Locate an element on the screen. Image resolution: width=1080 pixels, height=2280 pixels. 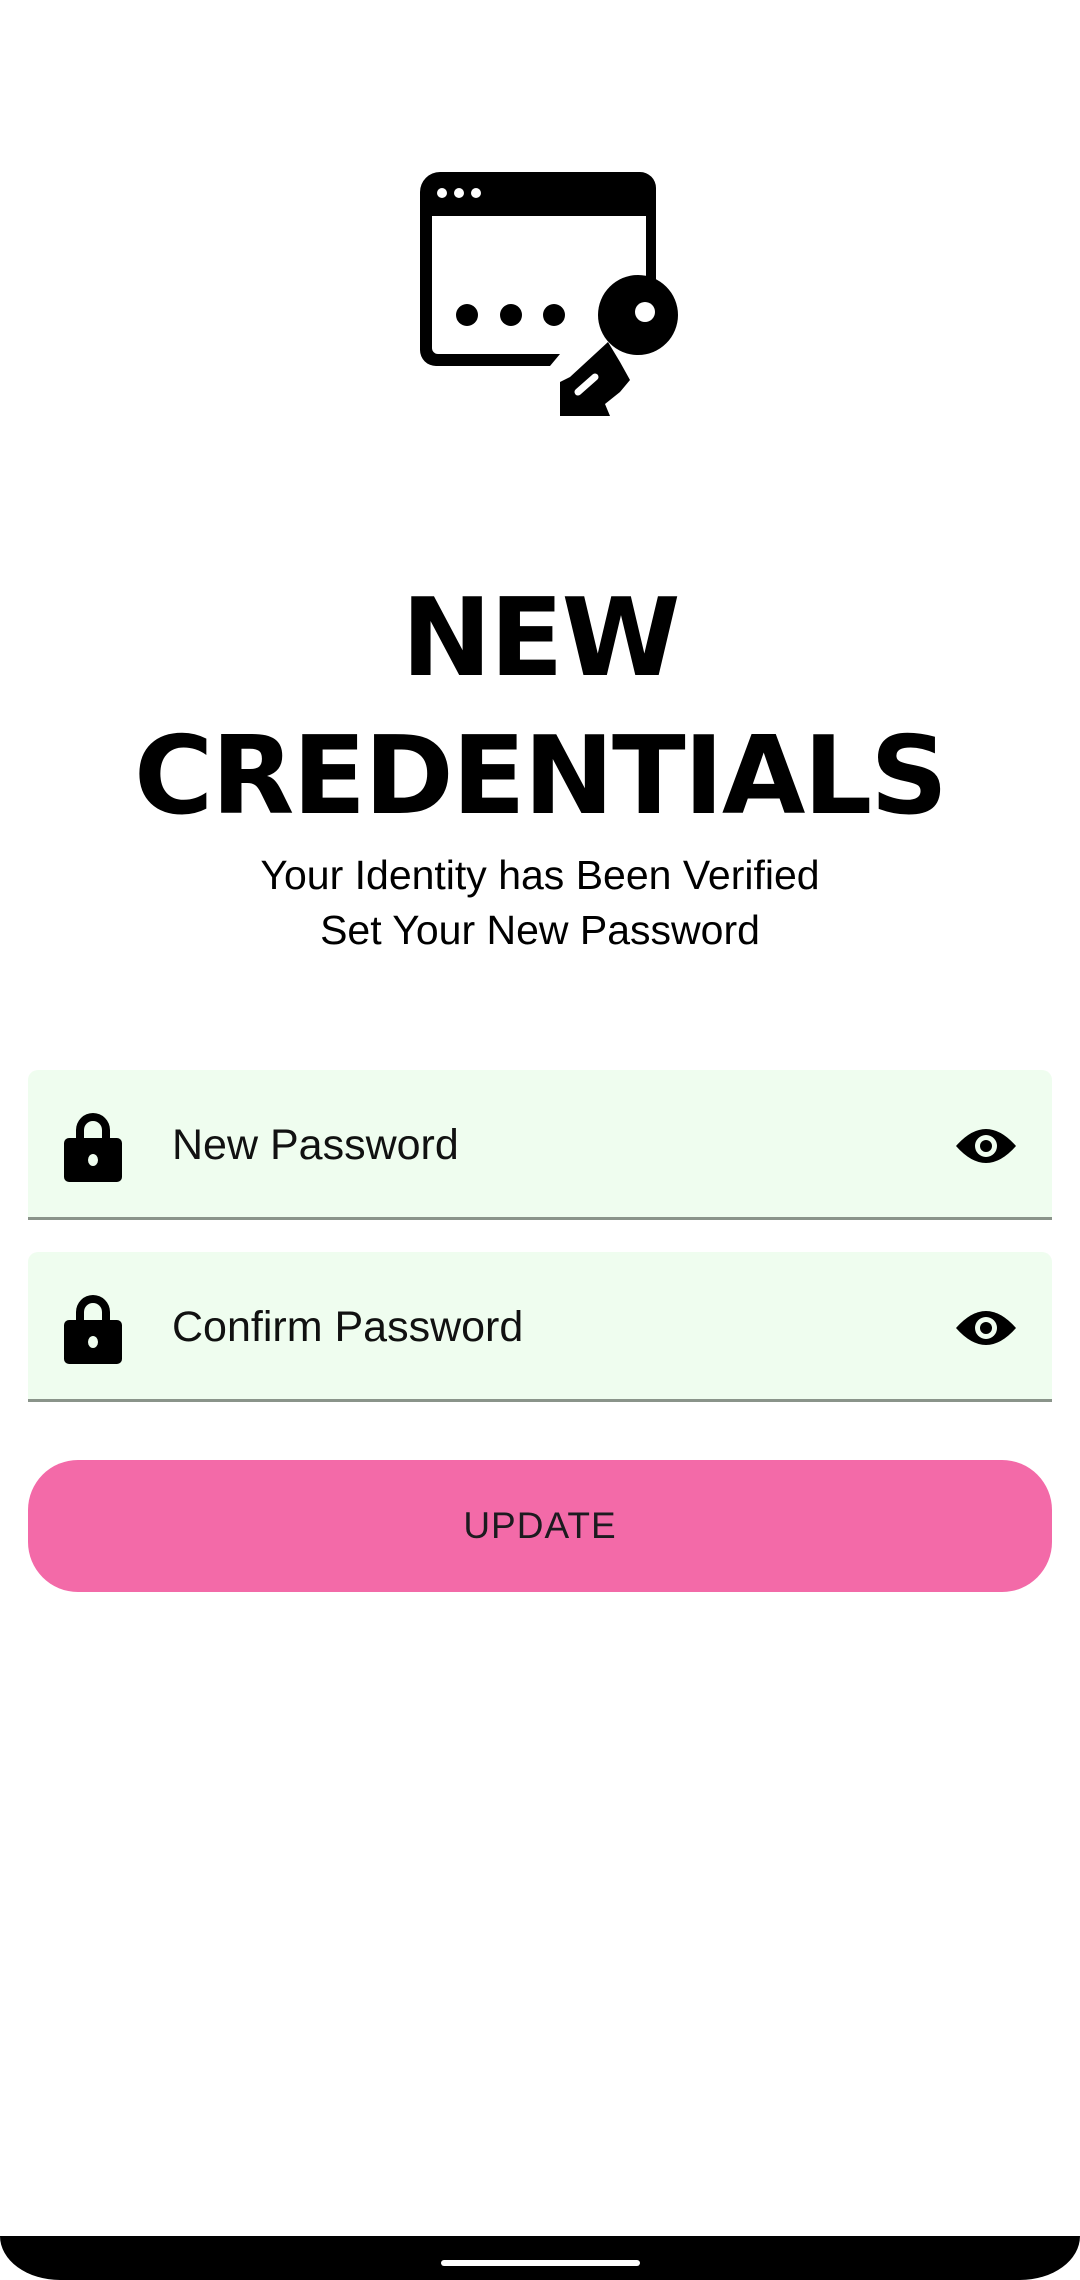
title-line-1: NEW is located at coordinates (540, 638).